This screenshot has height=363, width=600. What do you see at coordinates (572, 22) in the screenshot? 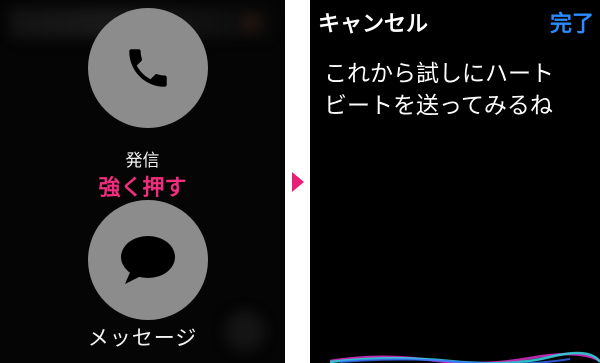
I see `done-button: 完了` at bounding box center [572, 22].